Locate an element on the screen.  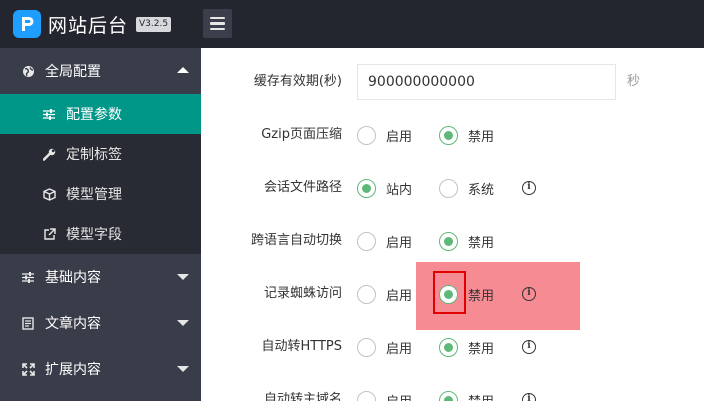
menu-toggle-button is located at coordinates (217, 23).